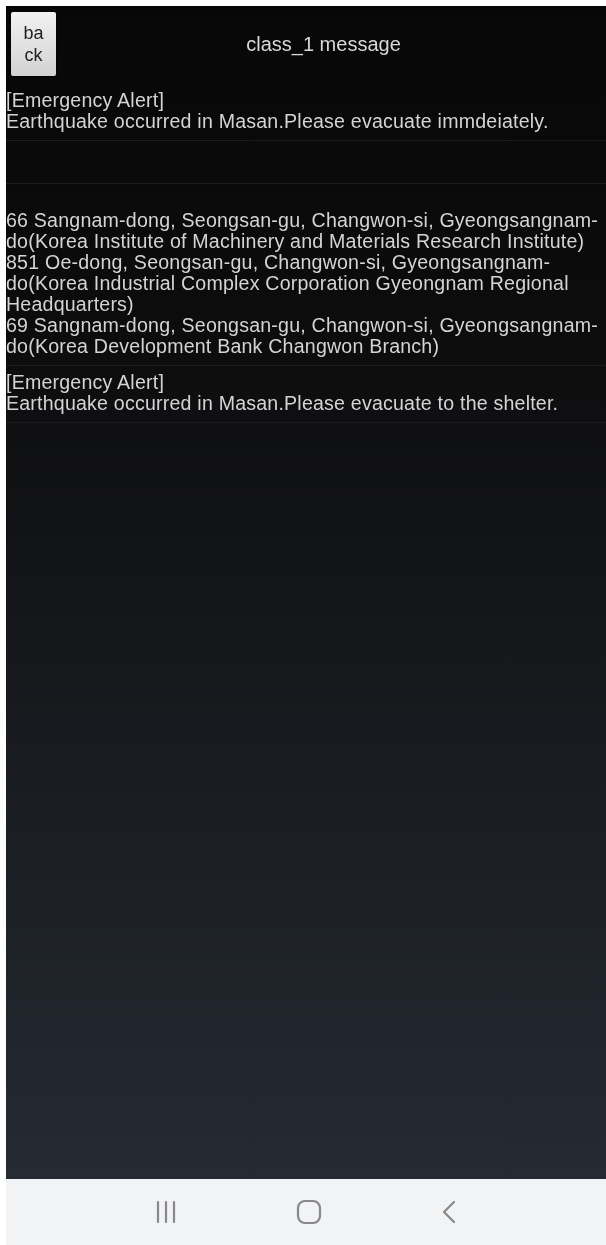  Describe the element at coordinates (283, 403) in the screenshot. I see `alert-message: Earthquake occurred in Masan.Please evacuate to the shelter.` at that location.